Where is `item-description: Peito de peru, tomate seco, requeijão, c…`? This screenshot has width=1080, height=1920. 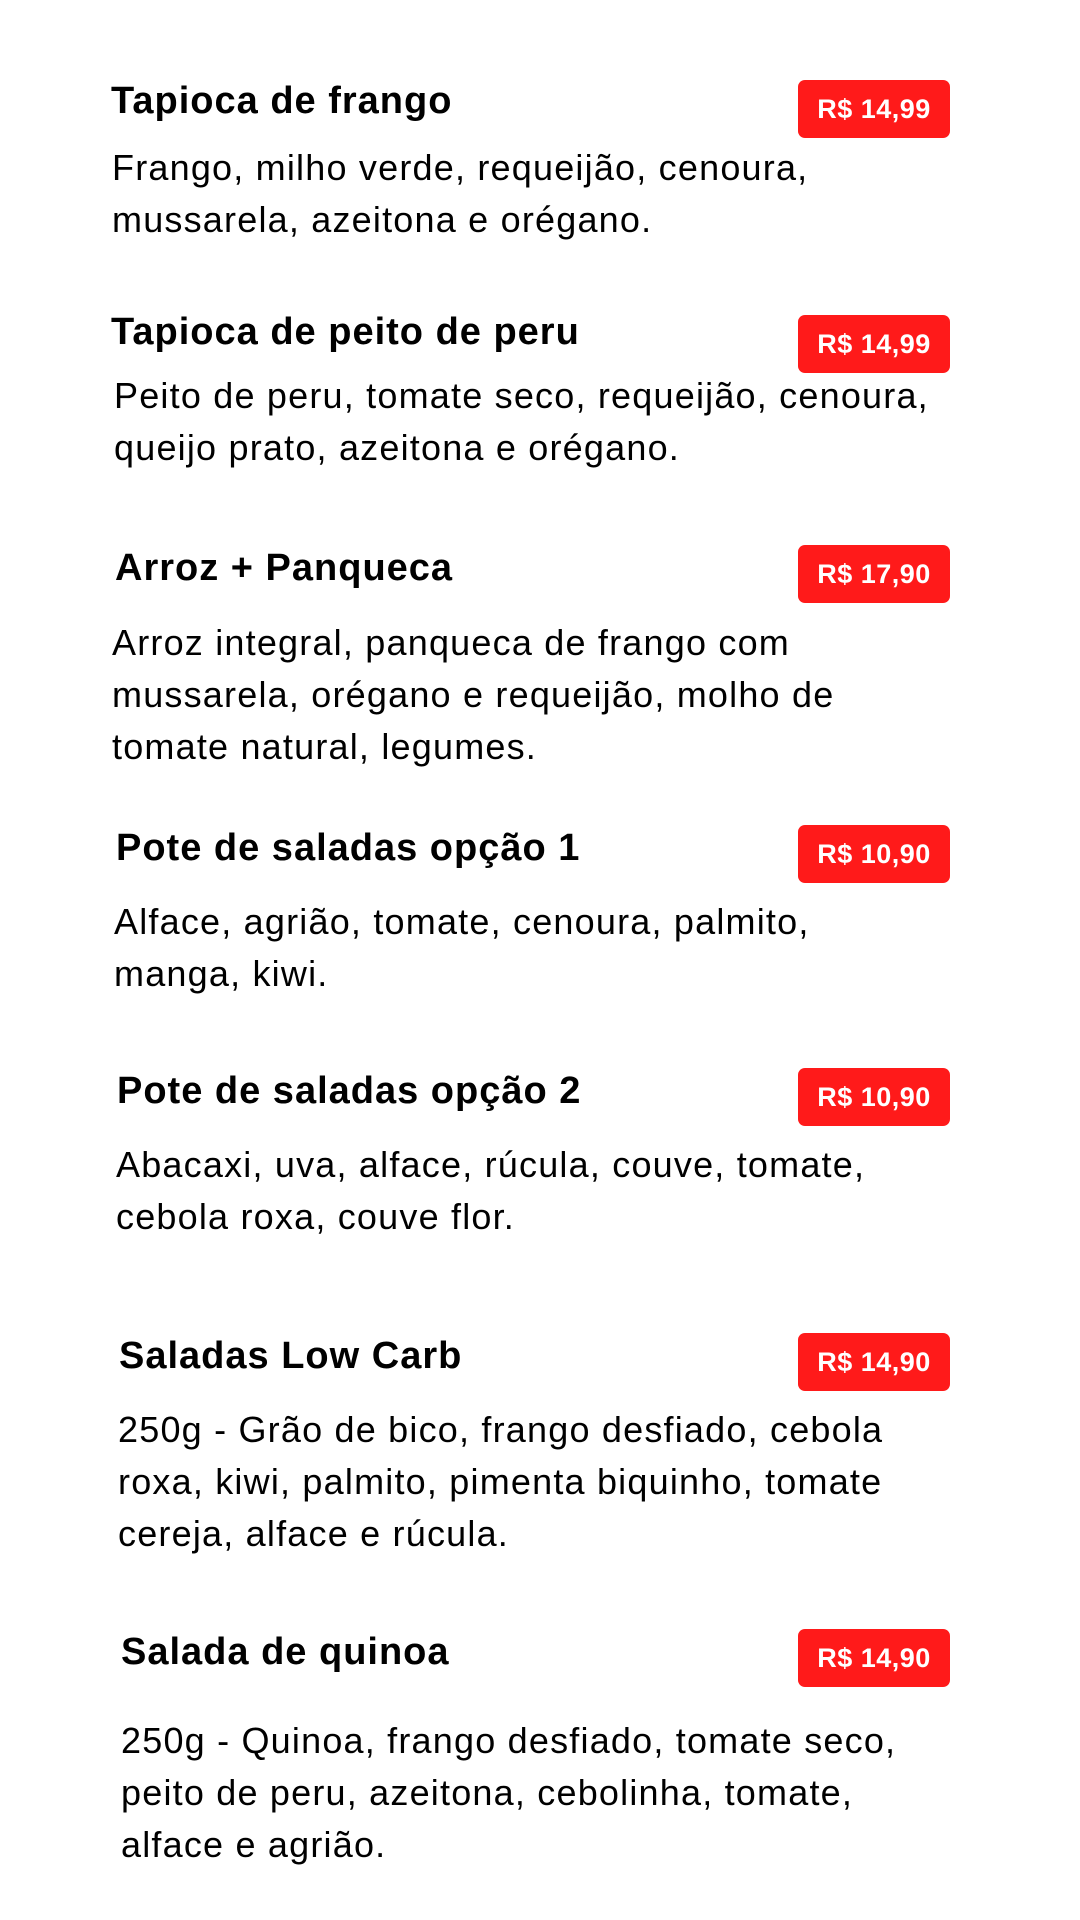 item-description: Peito de peru, tomate seco, requeijão, c… is located at coordinates (521, 421).